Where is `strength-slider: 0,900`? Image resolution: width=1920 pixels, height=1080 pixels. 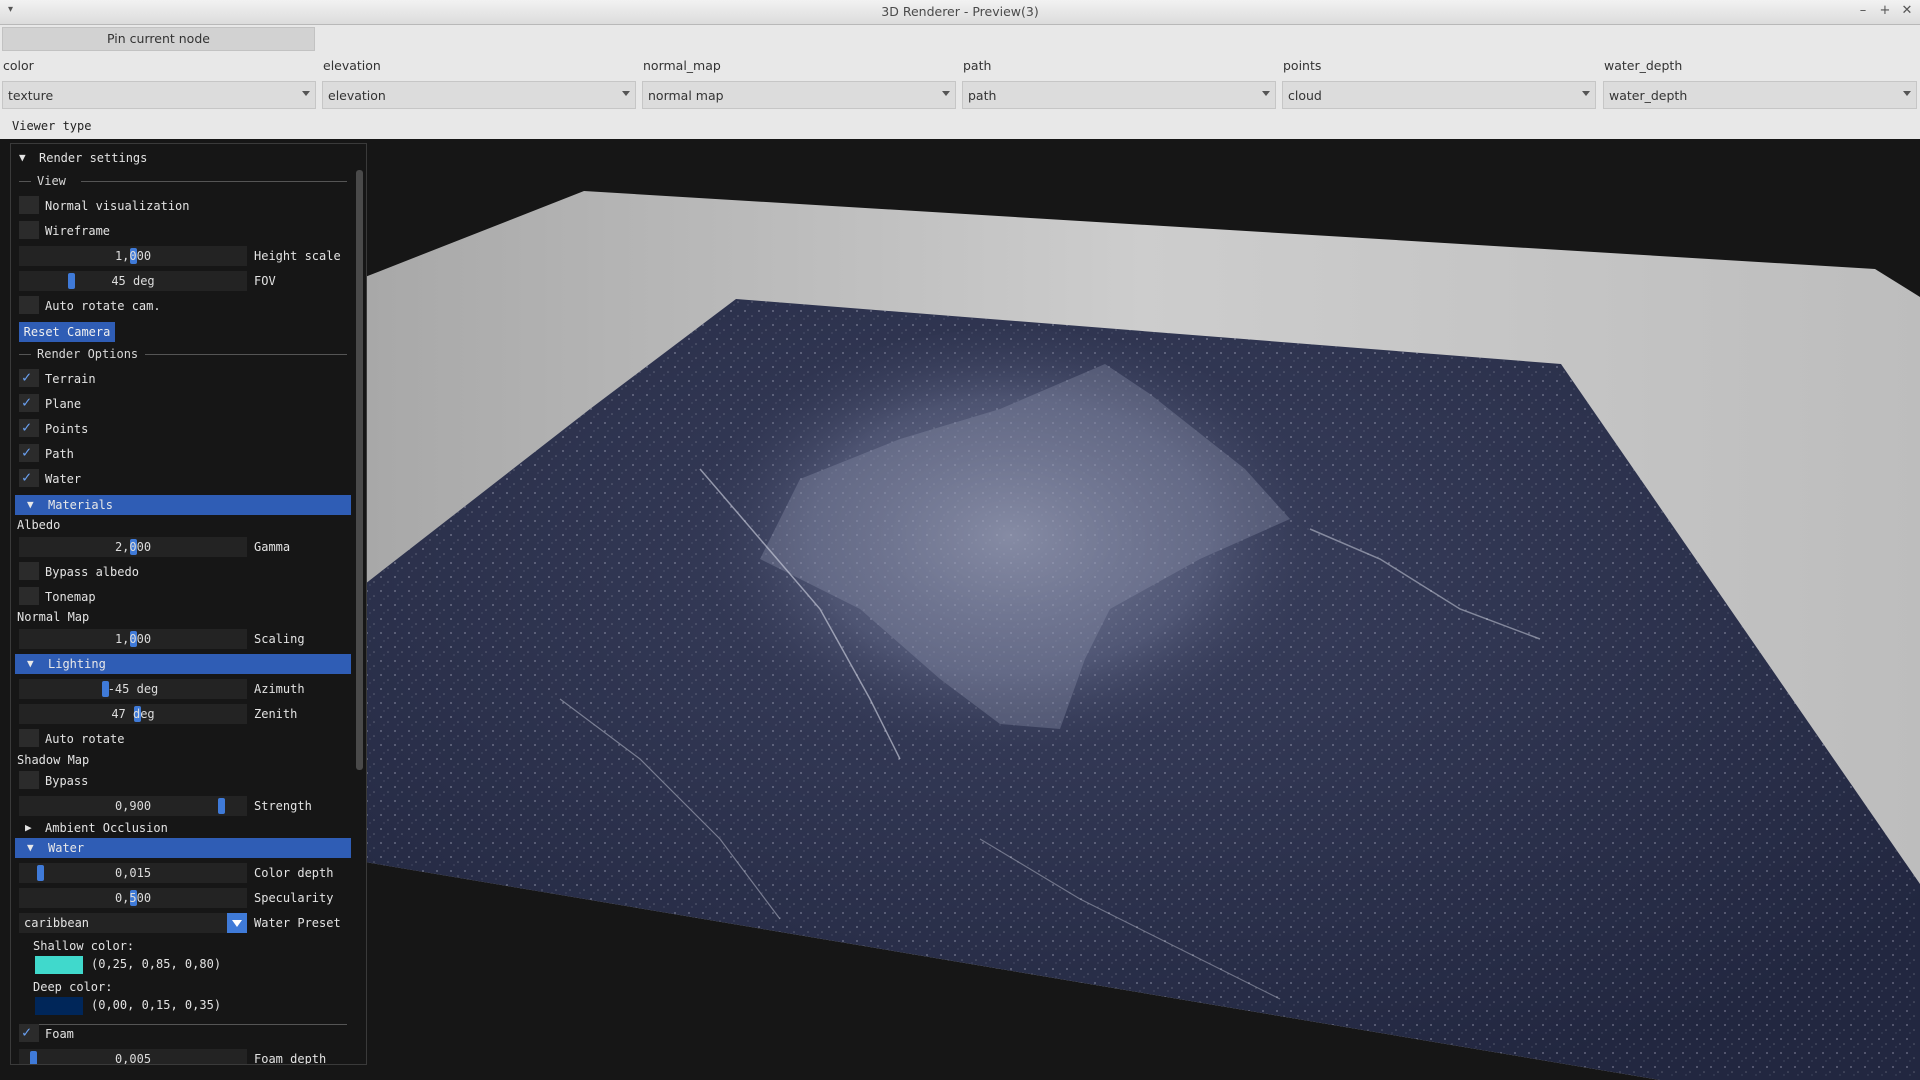
strength-slider: 0,900 is located at coordinates (133, 806).